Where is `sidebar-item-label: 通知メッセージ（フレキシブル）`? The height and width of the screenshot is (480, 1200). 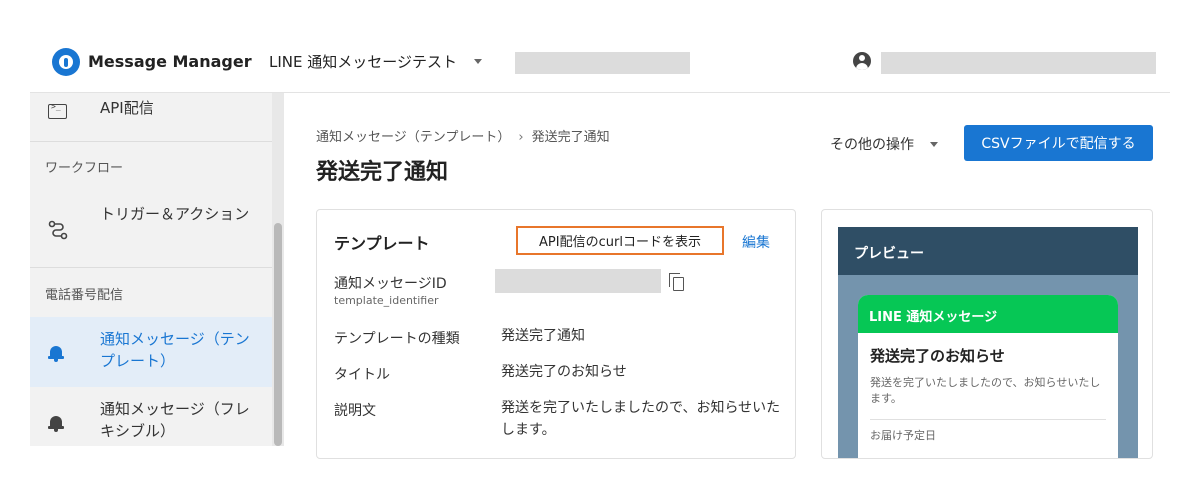 sidebar-item-label: 通知メッセージ（フレキシブル） is located at coordinates (175, 420).